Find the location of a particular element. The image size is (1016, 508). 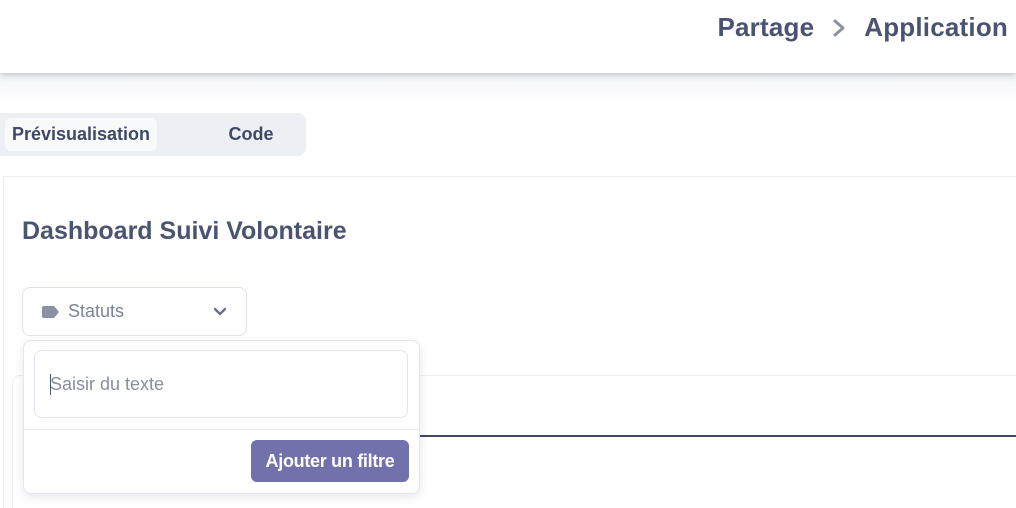

status-filter-select: Statuts is located at coordinates (134, 311).